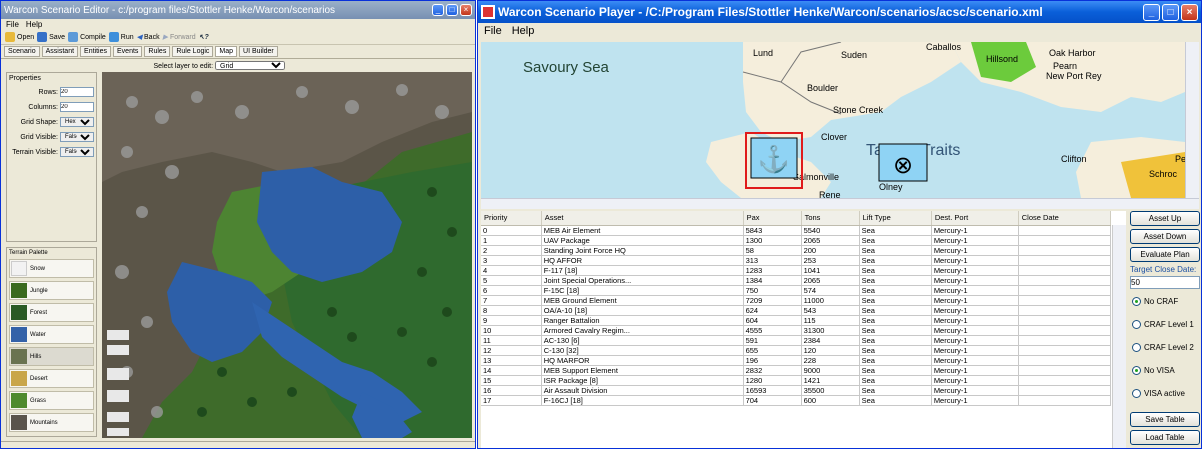  What do you see at coordinates (51, 378) in the screenshot?
I see `palette-item-desert: Desert` at bounding box center [51, 378].